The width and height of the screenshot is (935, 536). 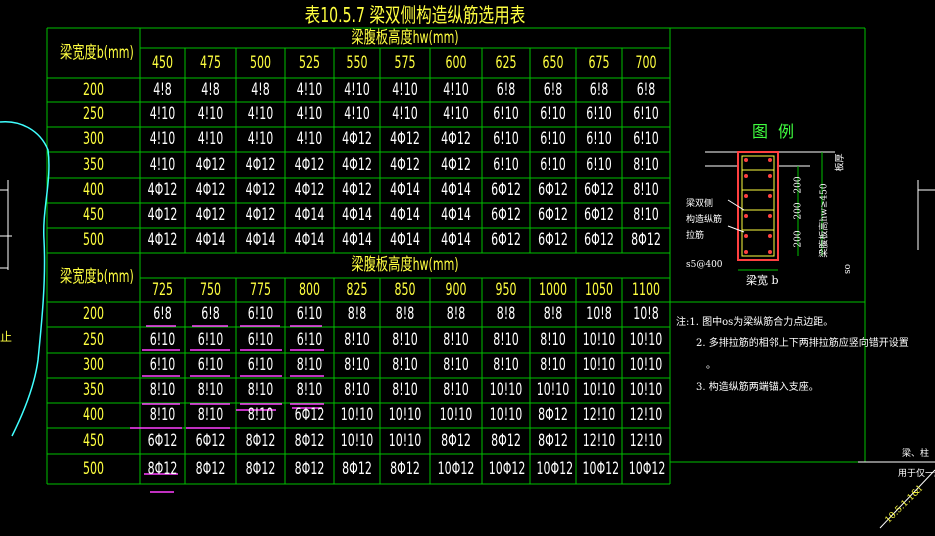 I want to click on table2-cell: 12!10, so click(x=599, y=440).